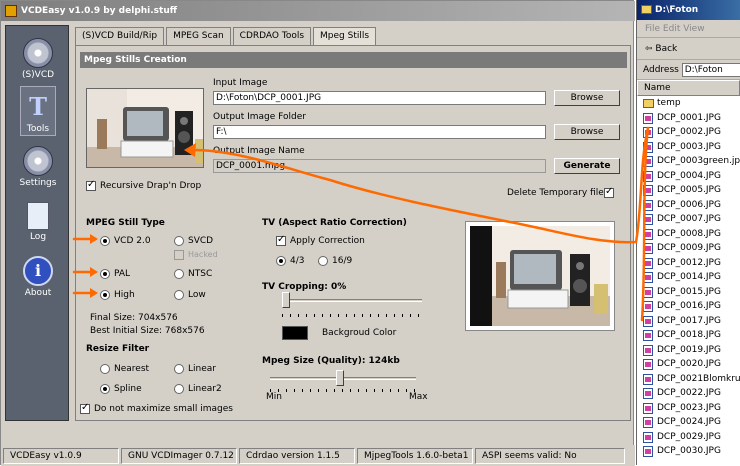  I want to click on file-name: DCP_0001.JPG, so click(689, 117).